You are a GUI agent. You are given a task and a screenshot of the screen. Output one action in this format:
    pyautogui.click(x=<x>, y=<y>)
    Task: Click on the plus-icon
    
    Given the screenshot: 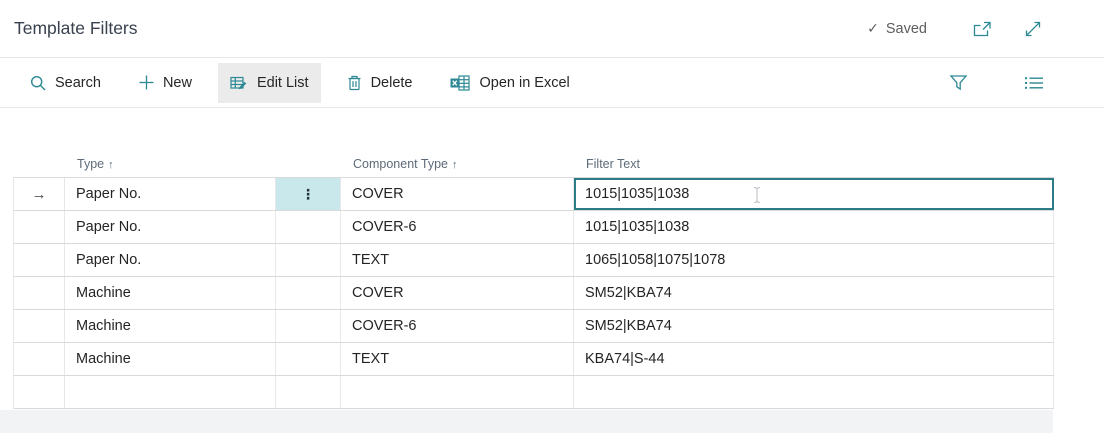 What is the action you would take?
    pyautogui.click(x=146, y=82)
    